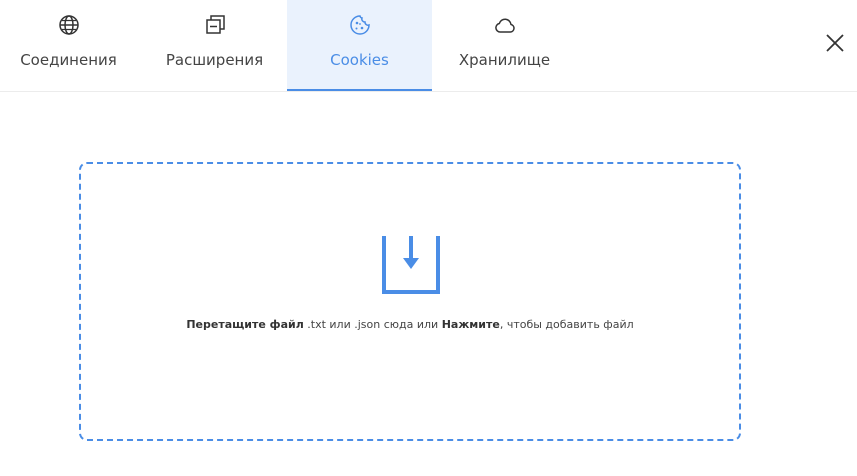  Describe the element at coordinates (68, 60) in the screenshot. I see `tab-label: Соединения` at that location.